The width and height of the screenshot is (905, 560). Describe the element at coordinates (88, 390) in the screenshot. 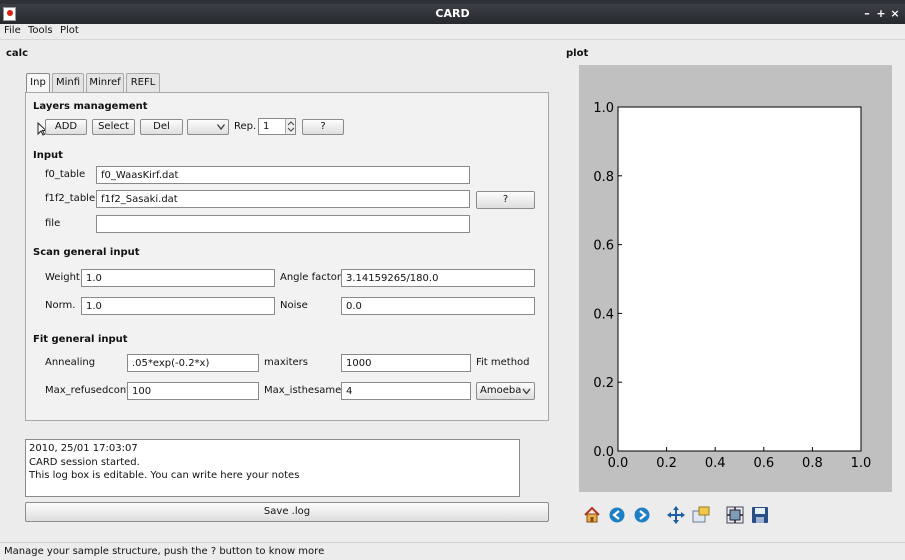

I see `max-refusedcont-label: Max_refusedcont` at that location.